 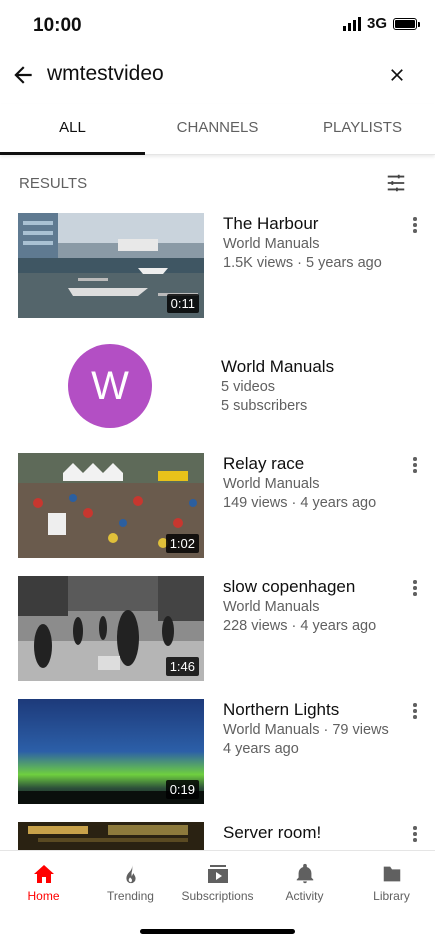 I want to click on search-bar: wmtestvideo, so click(x=217, y=76).